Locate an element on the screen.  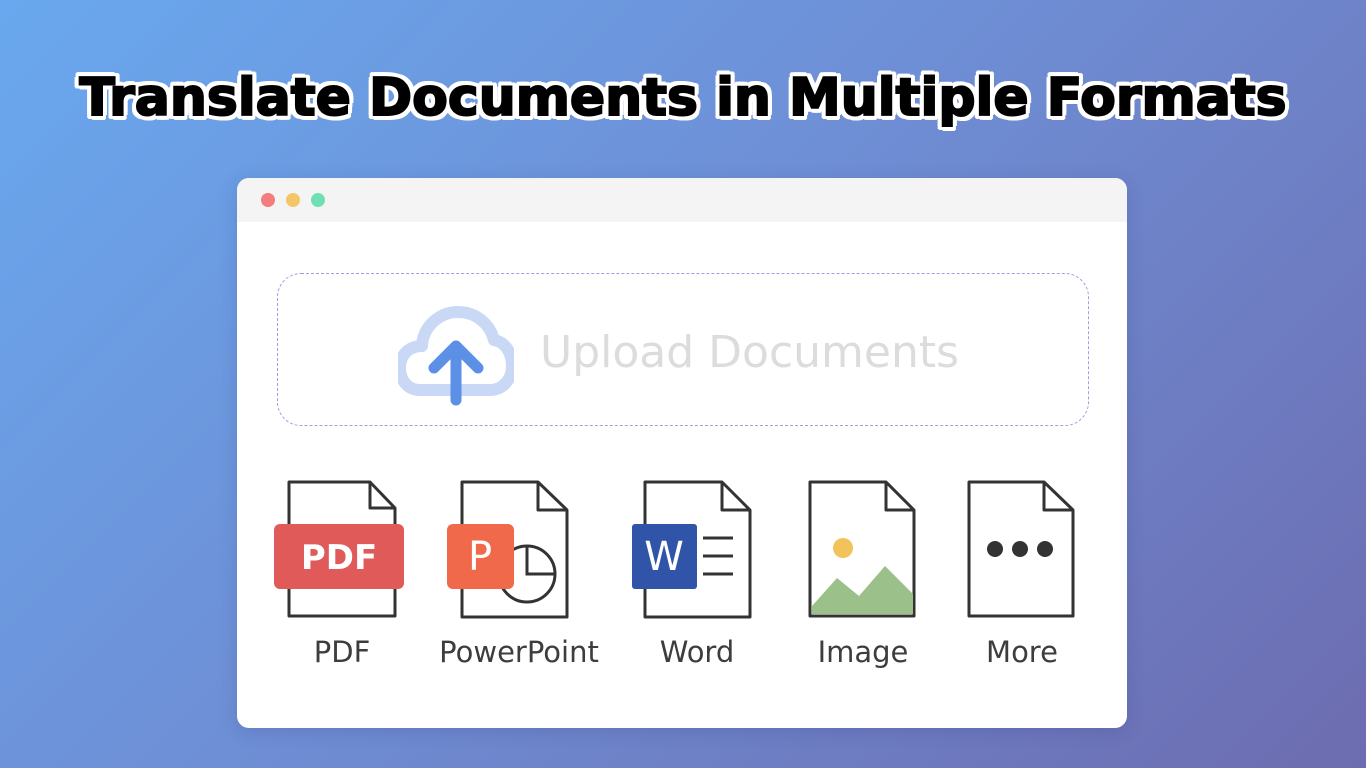
more-file-icon is located at coordinates (1021, 549).